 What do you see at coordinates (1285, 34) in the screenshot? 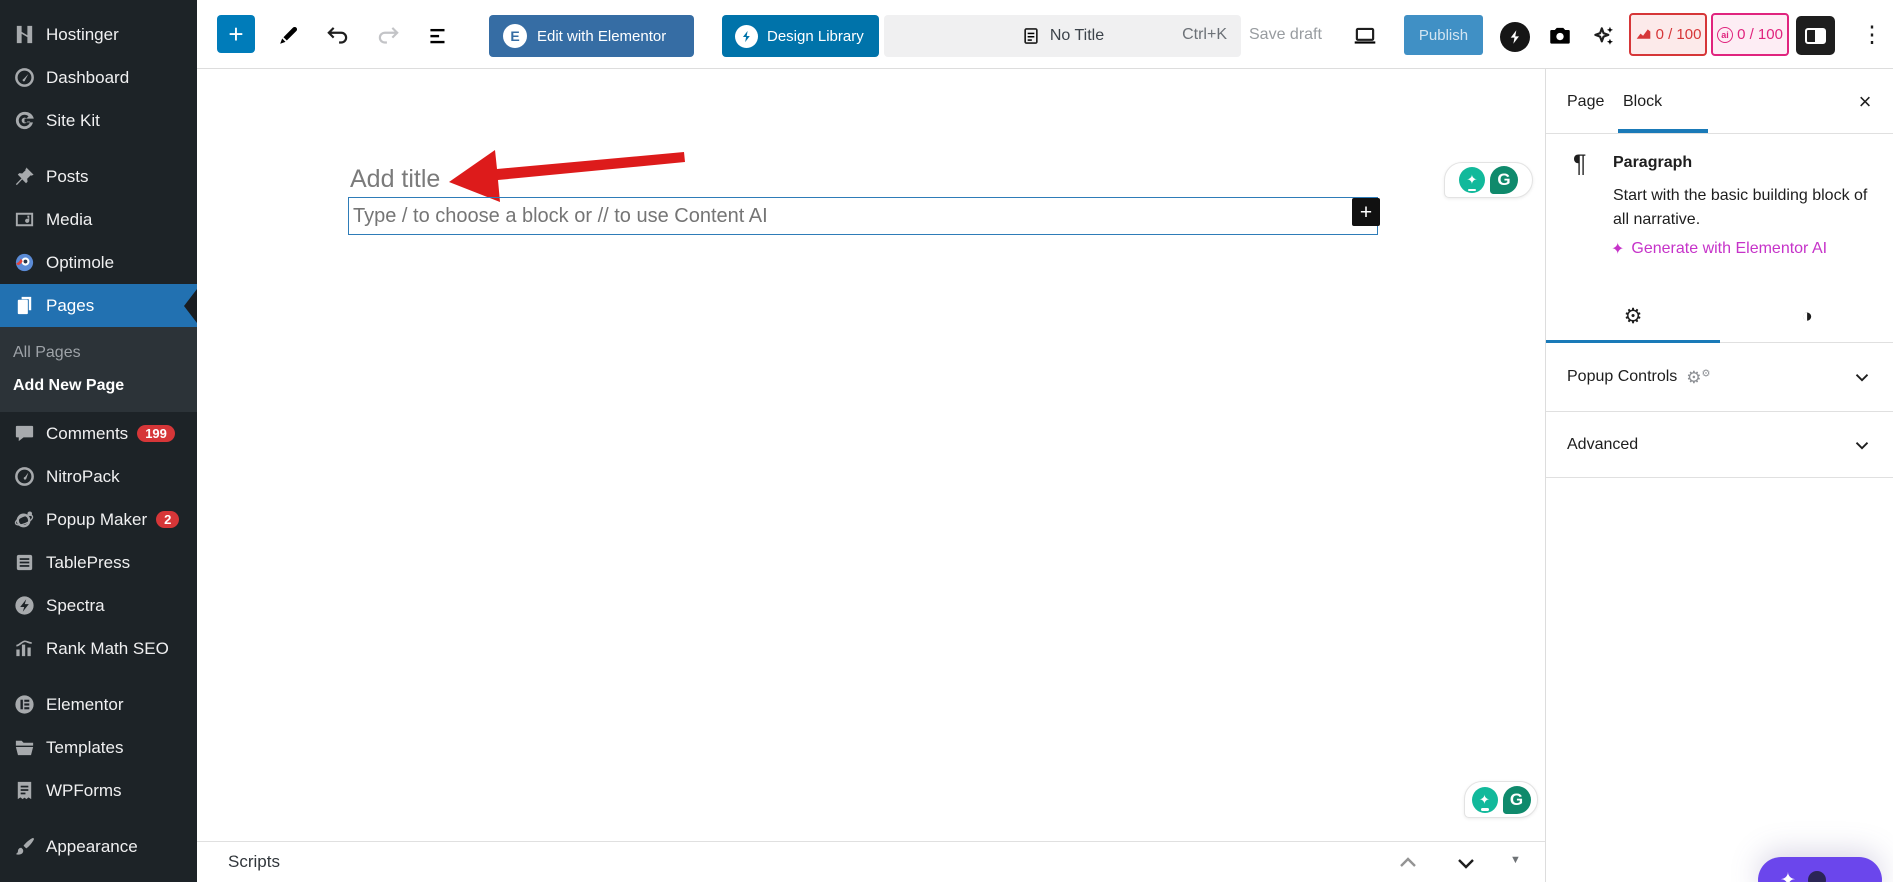
I see `save-draft-button: Save draft` at bounding box center [1285, 34].